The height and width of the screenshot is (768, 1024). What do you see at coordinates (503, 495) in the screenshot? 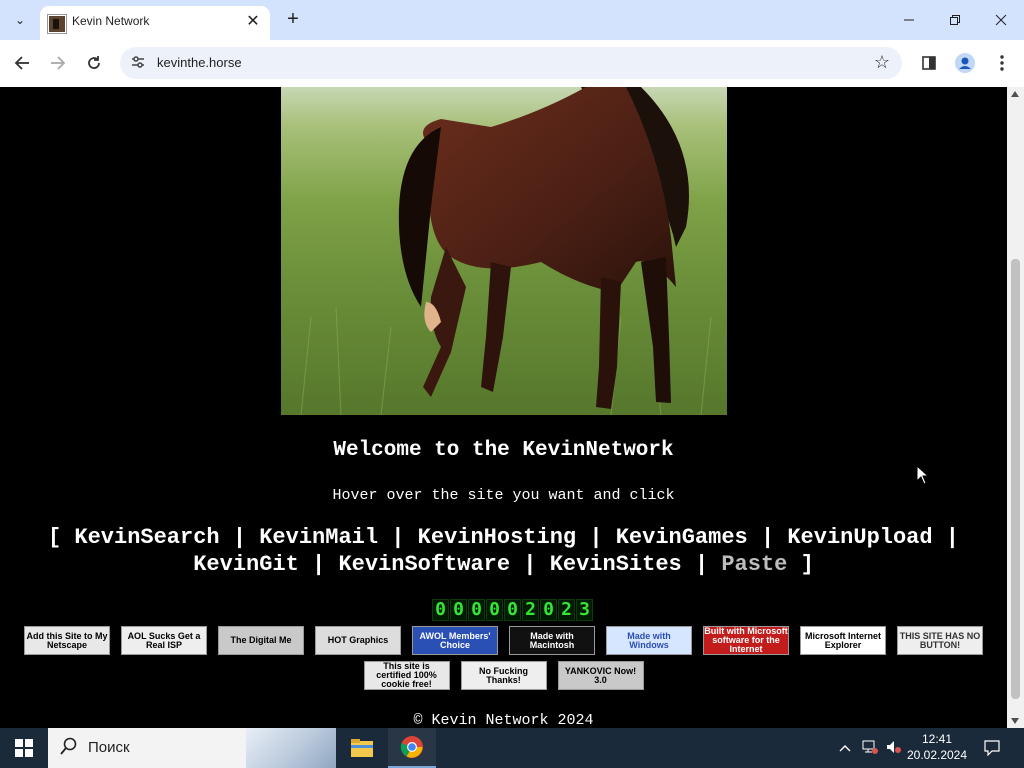
I see `instruction-text: Hover over the site you want and click` at bounding box center [503, 495].